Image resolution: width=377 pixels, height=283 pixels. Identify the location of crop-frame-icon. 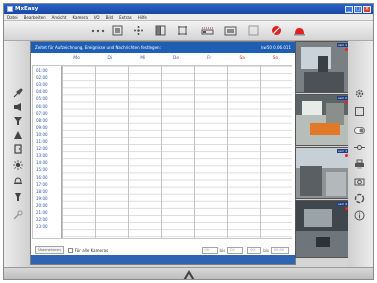
(182, 30).